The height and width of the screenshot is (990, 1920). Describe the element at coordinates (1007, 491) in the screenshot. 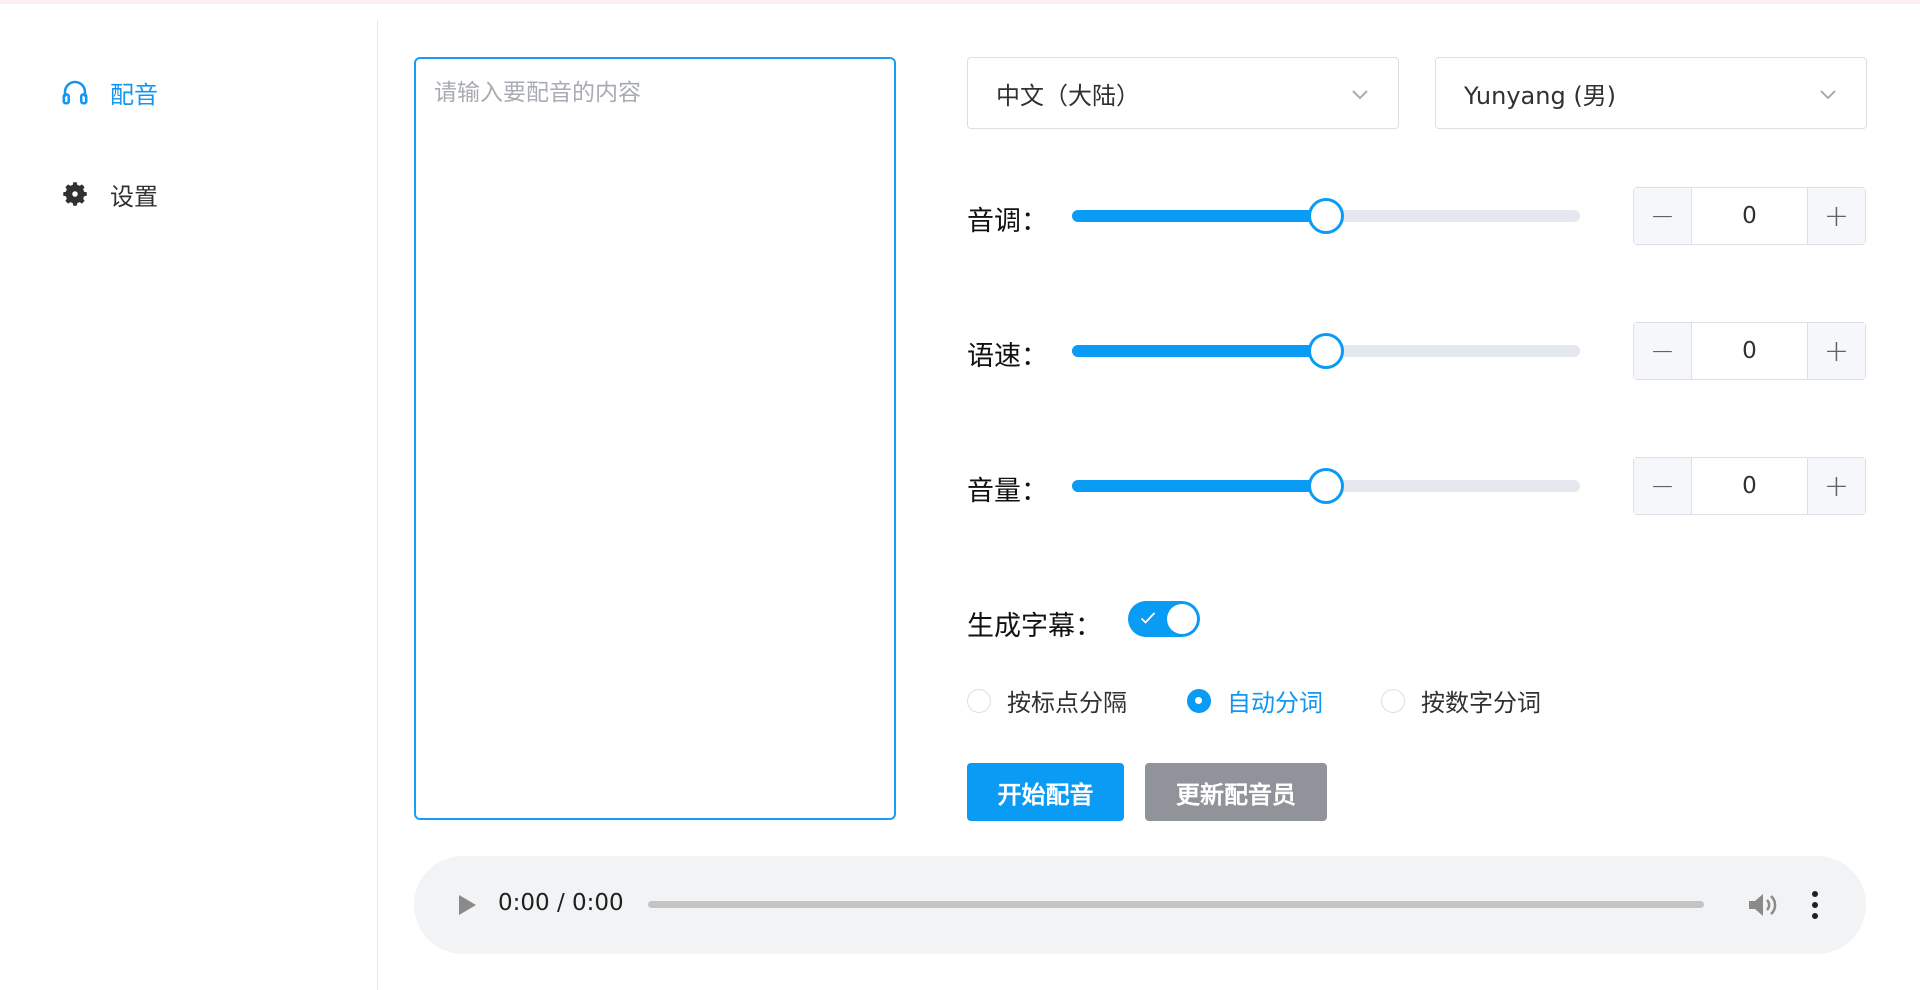

I see `volume-label: 音量：` at that location.